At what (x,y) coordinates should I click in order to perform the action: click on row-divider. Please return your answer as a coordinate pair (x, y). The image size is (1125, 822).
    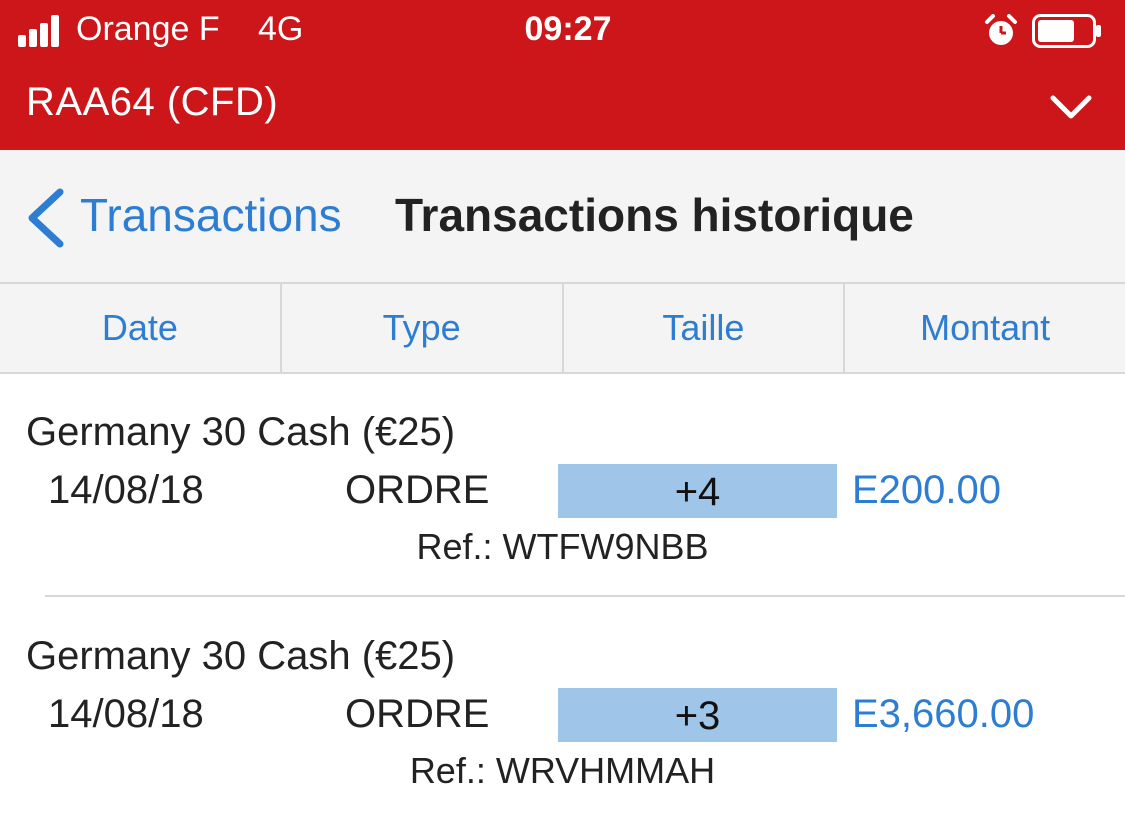
    Looking at the image, I should click on (585, 596).